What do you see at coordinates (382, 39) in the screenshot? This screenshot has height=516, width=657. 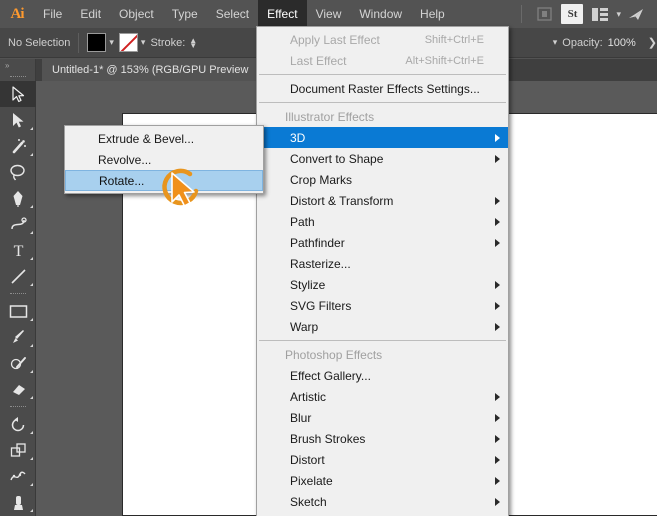 I see `menu-item-apply-last-effect: Apply Last Effect Shift+Ctrl+E` at bounding box center [382, 39].